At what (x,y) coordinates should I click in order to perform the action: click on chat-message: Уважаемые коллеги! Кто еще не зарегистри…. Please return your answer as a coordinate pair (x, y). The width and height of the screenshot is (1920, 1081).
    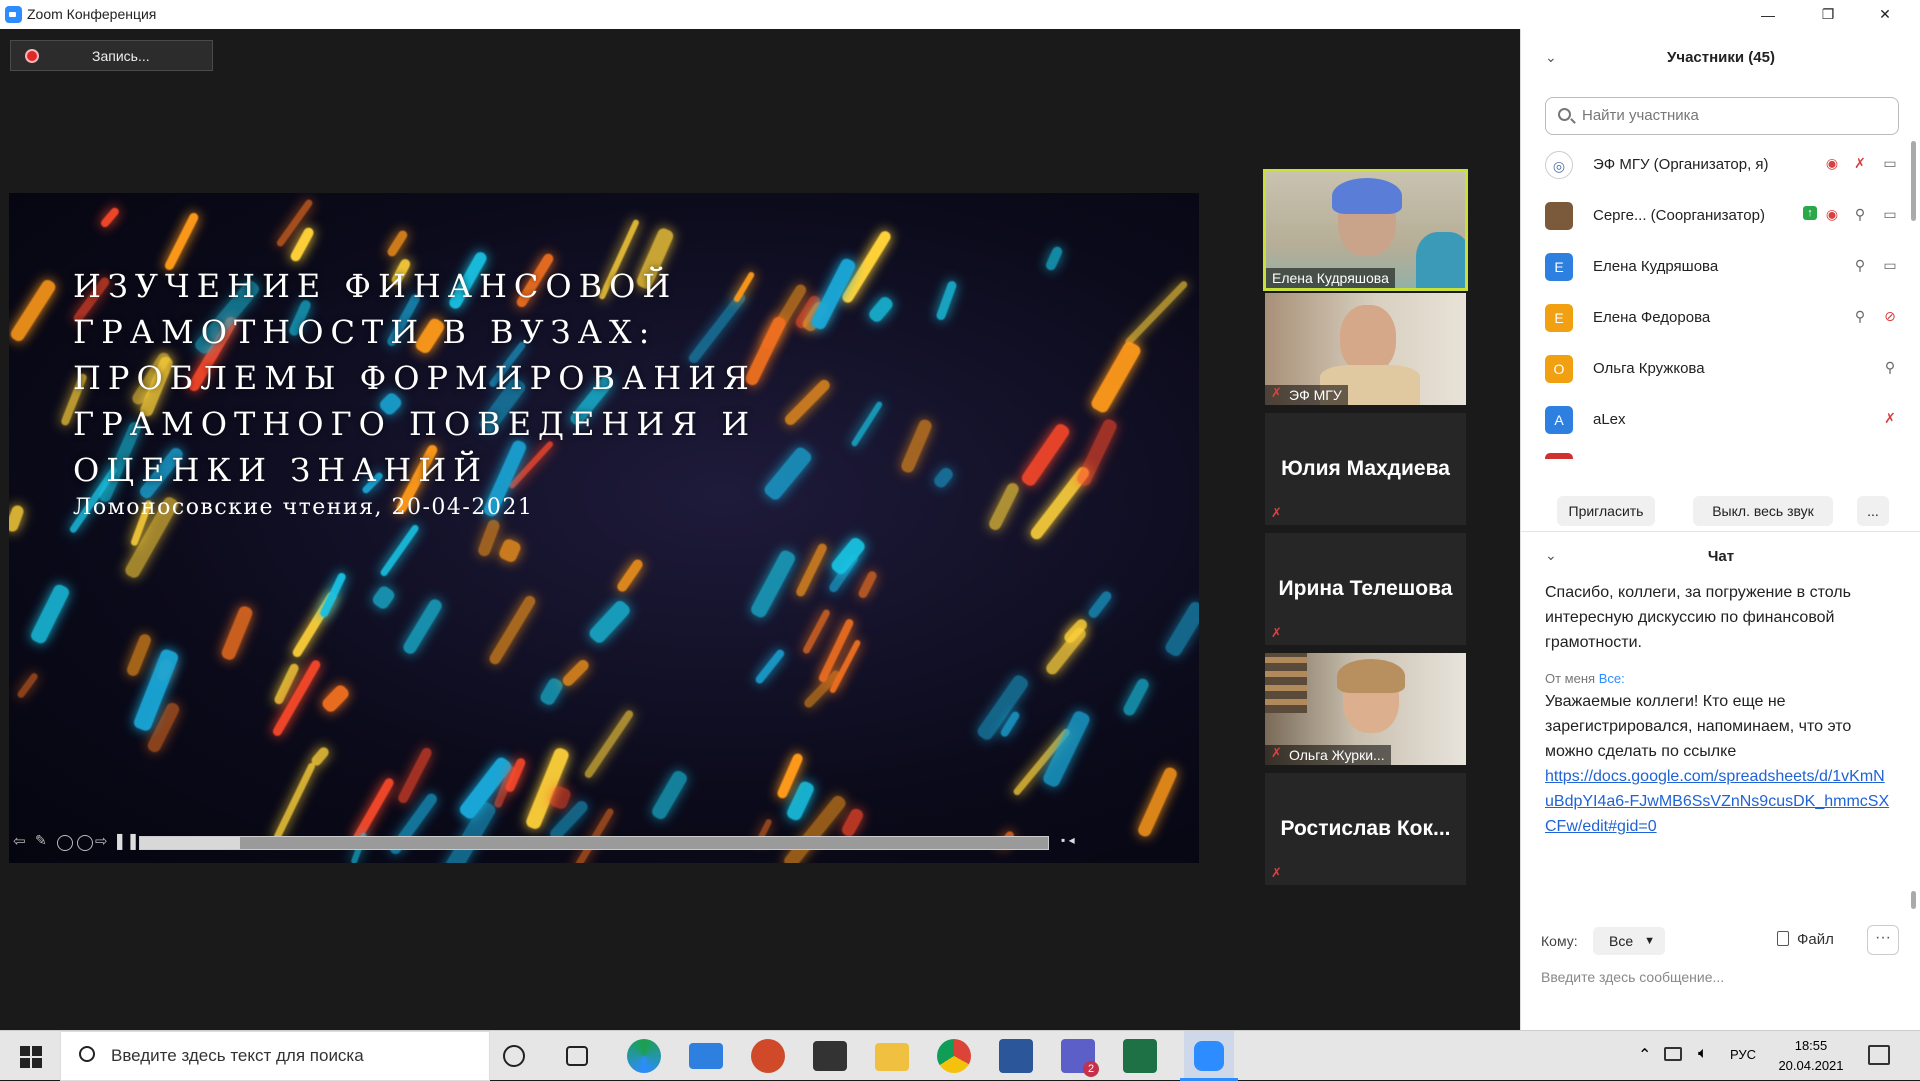
    Looking at the image, I should click on (1698, 726).